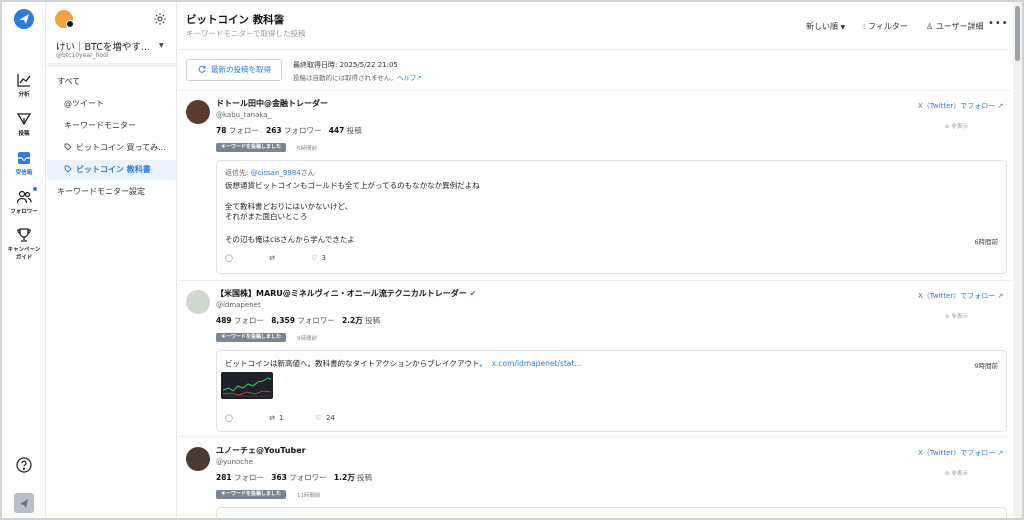  Describe the element at coordinates (281, 418) in the screenshot. I see `retweet-count: 1` at that location.